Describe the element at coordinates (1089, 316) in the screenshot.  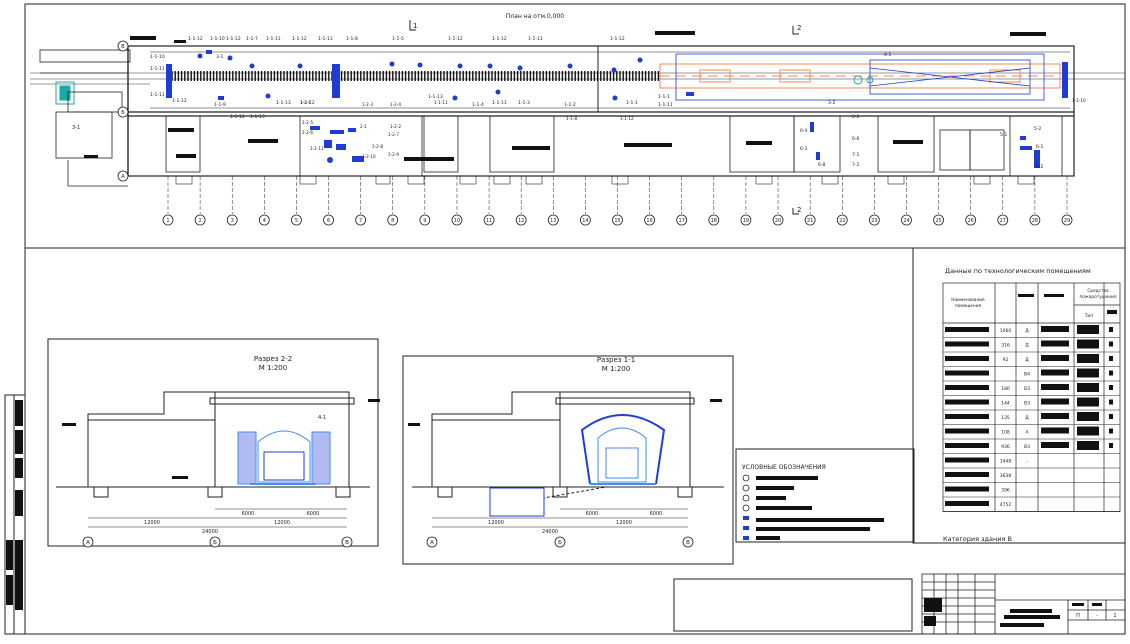
I see `rooms-table-col-type: Тип` at that location.